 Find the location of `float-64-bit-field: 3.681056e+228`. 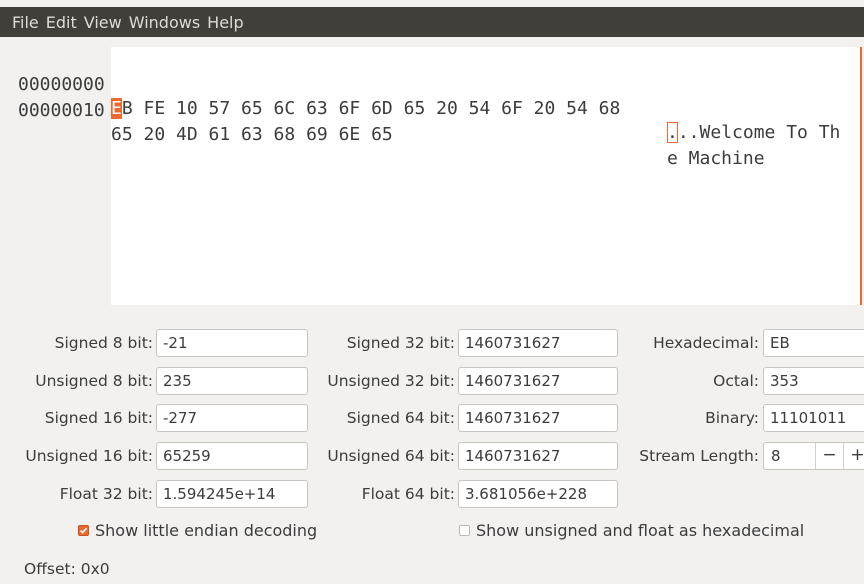

float-64-bit-field: 3.681056e+228 is located at coordinates (538, 494).